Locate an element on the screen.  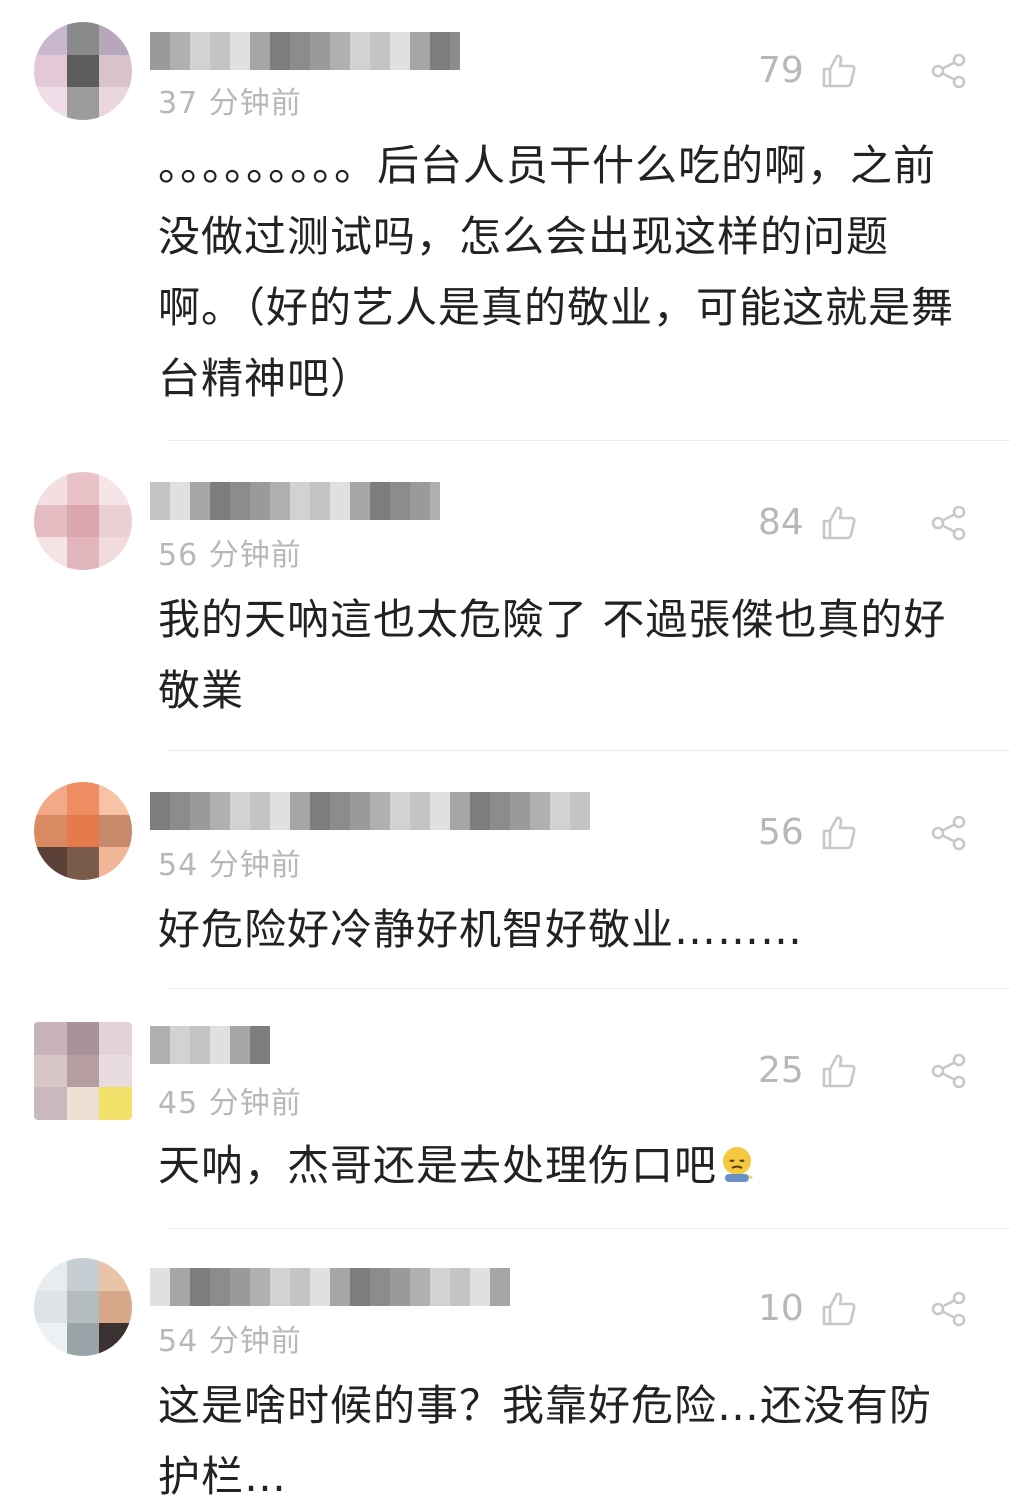
comment-text: 我的天吶這也太危險了 不過張傑也真的好敬業 is located at coordinates (552, 655).